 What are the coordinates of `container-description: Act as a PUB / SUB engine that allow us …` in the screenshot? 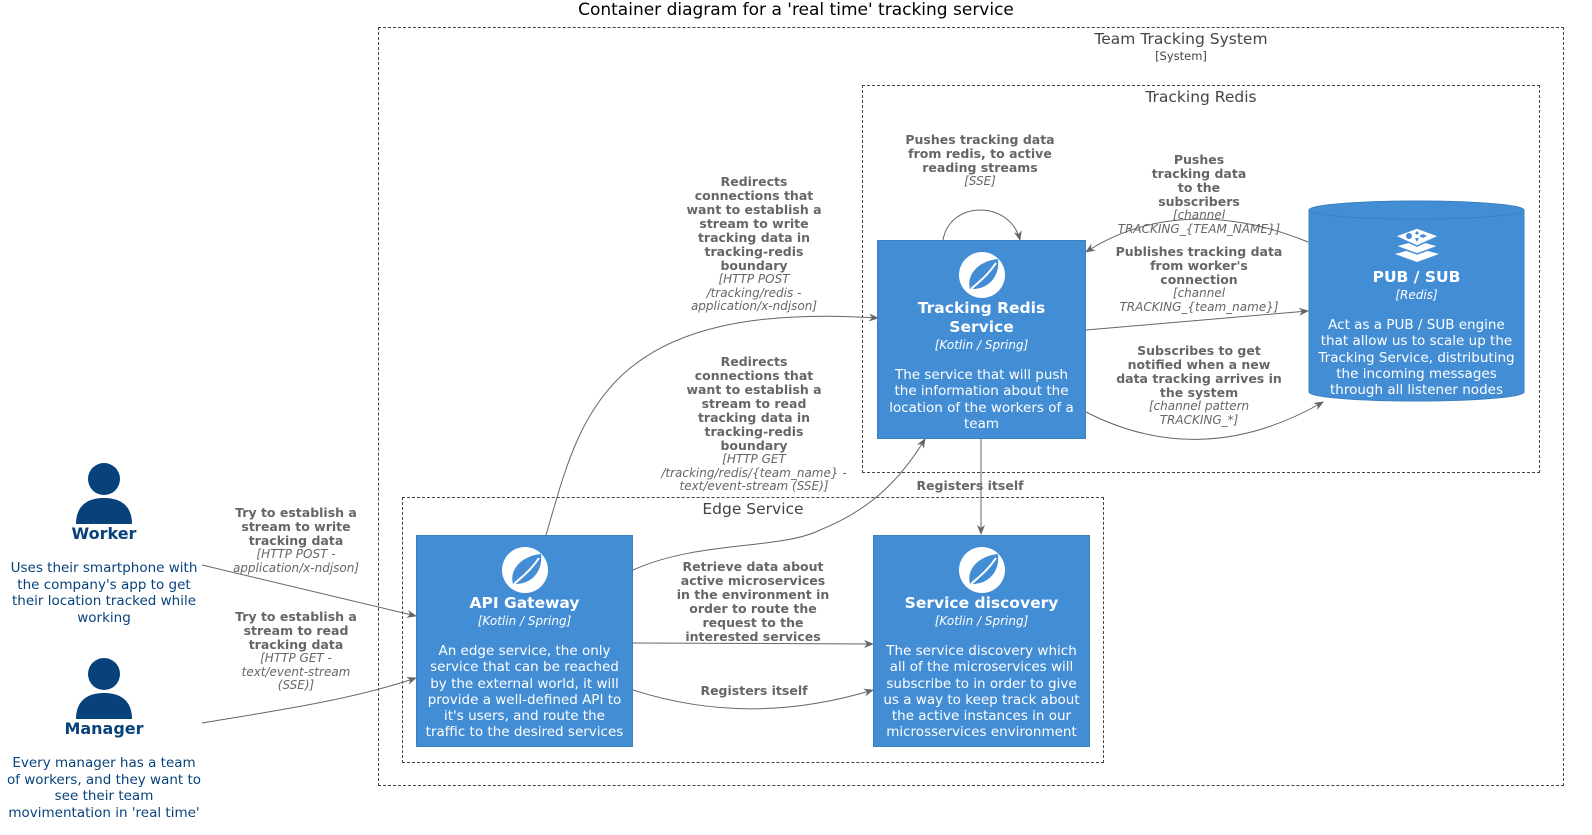 It's located at (1416, 358).